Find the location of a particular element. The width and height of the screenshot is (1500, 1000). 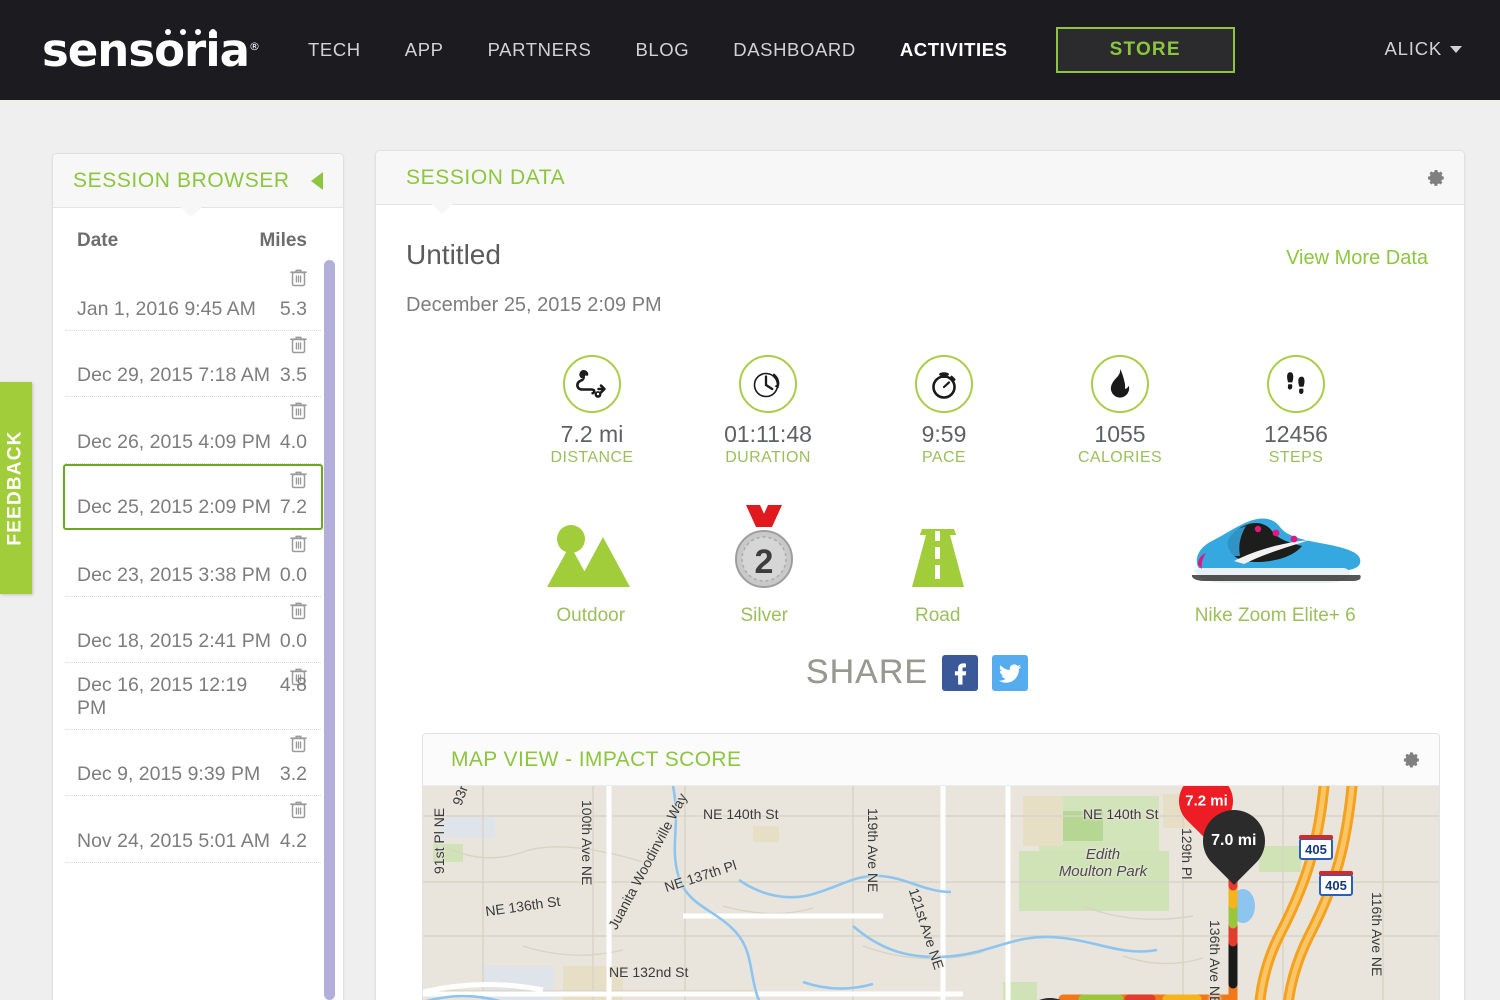

session-row: Dec 9, 2015 9:39 PM 3.2 is located at coordinates (193, 763).